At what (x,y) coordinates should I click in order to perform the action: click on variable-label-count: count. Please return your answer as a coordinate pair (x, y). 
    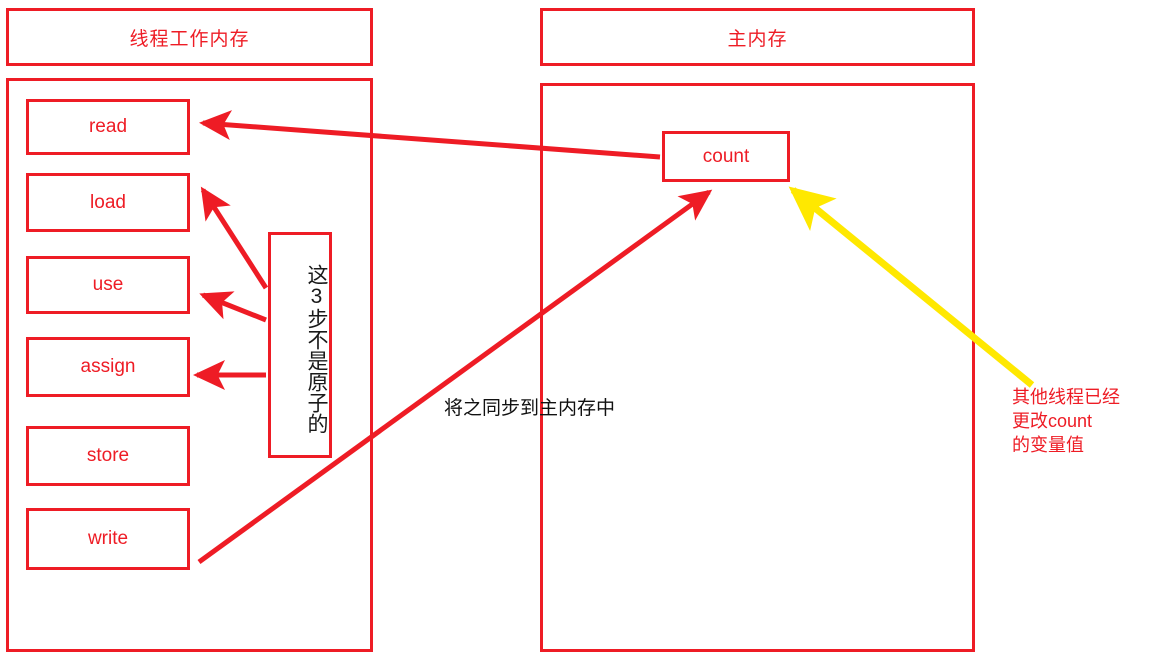
    Looking at the image, I should click on (726, 156).